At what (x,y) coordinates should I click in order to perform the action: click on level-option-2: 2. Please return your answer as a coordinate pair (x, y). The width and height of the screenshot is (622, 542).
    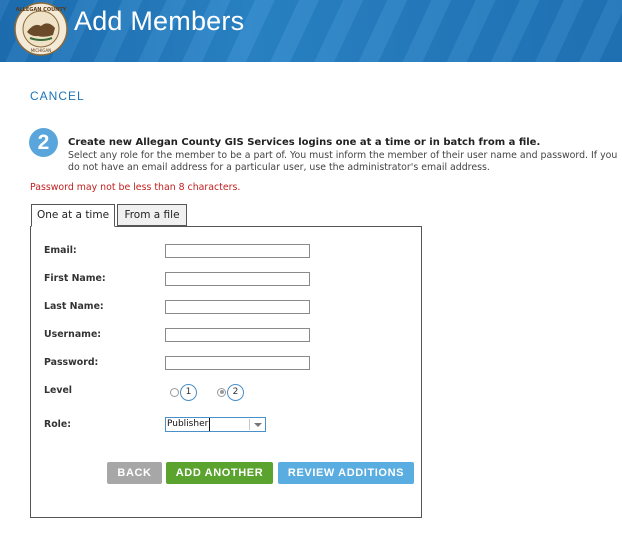
    Looking at the image, I should click on (230, 392).